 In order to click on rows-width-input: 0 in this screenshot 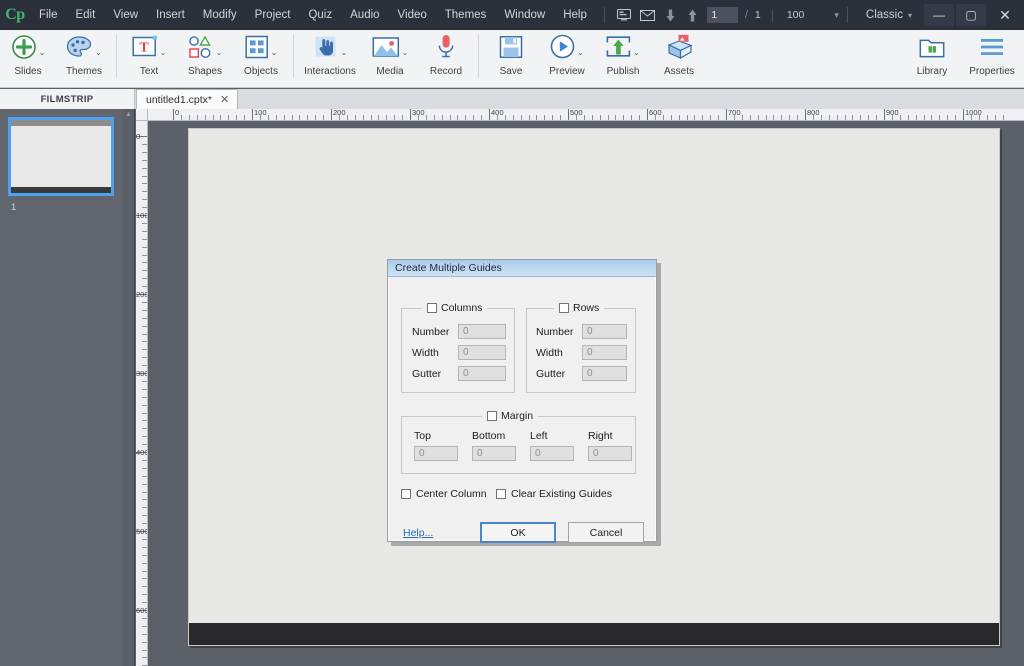, I will do `click(604, 352)`.